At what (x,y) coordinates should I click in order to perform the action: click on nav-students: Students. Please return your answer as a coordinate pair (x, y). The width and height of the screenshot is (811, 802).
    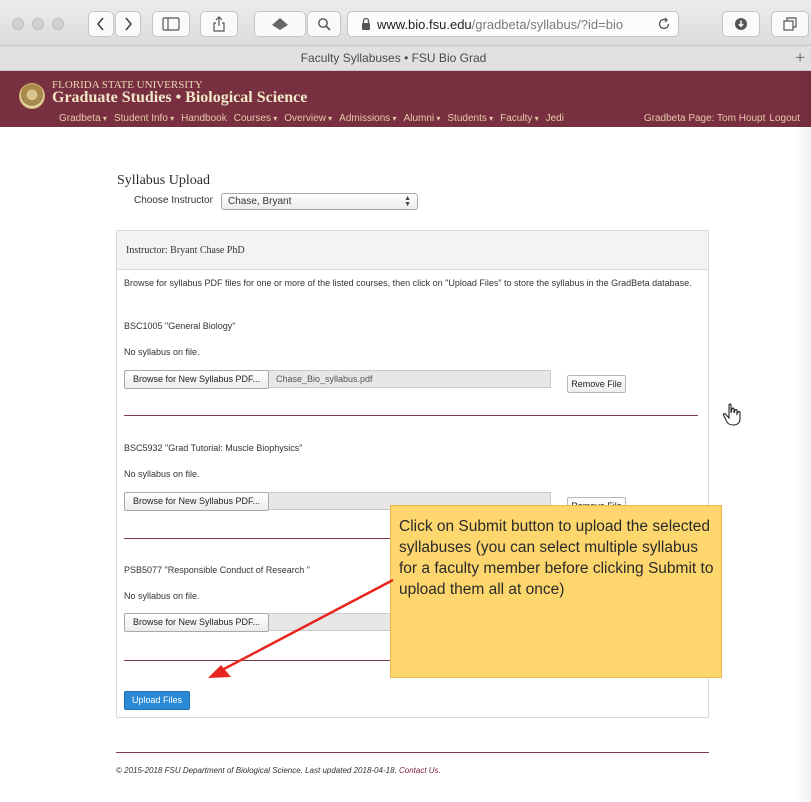
    Looking at the image, I should click on (470, 118).